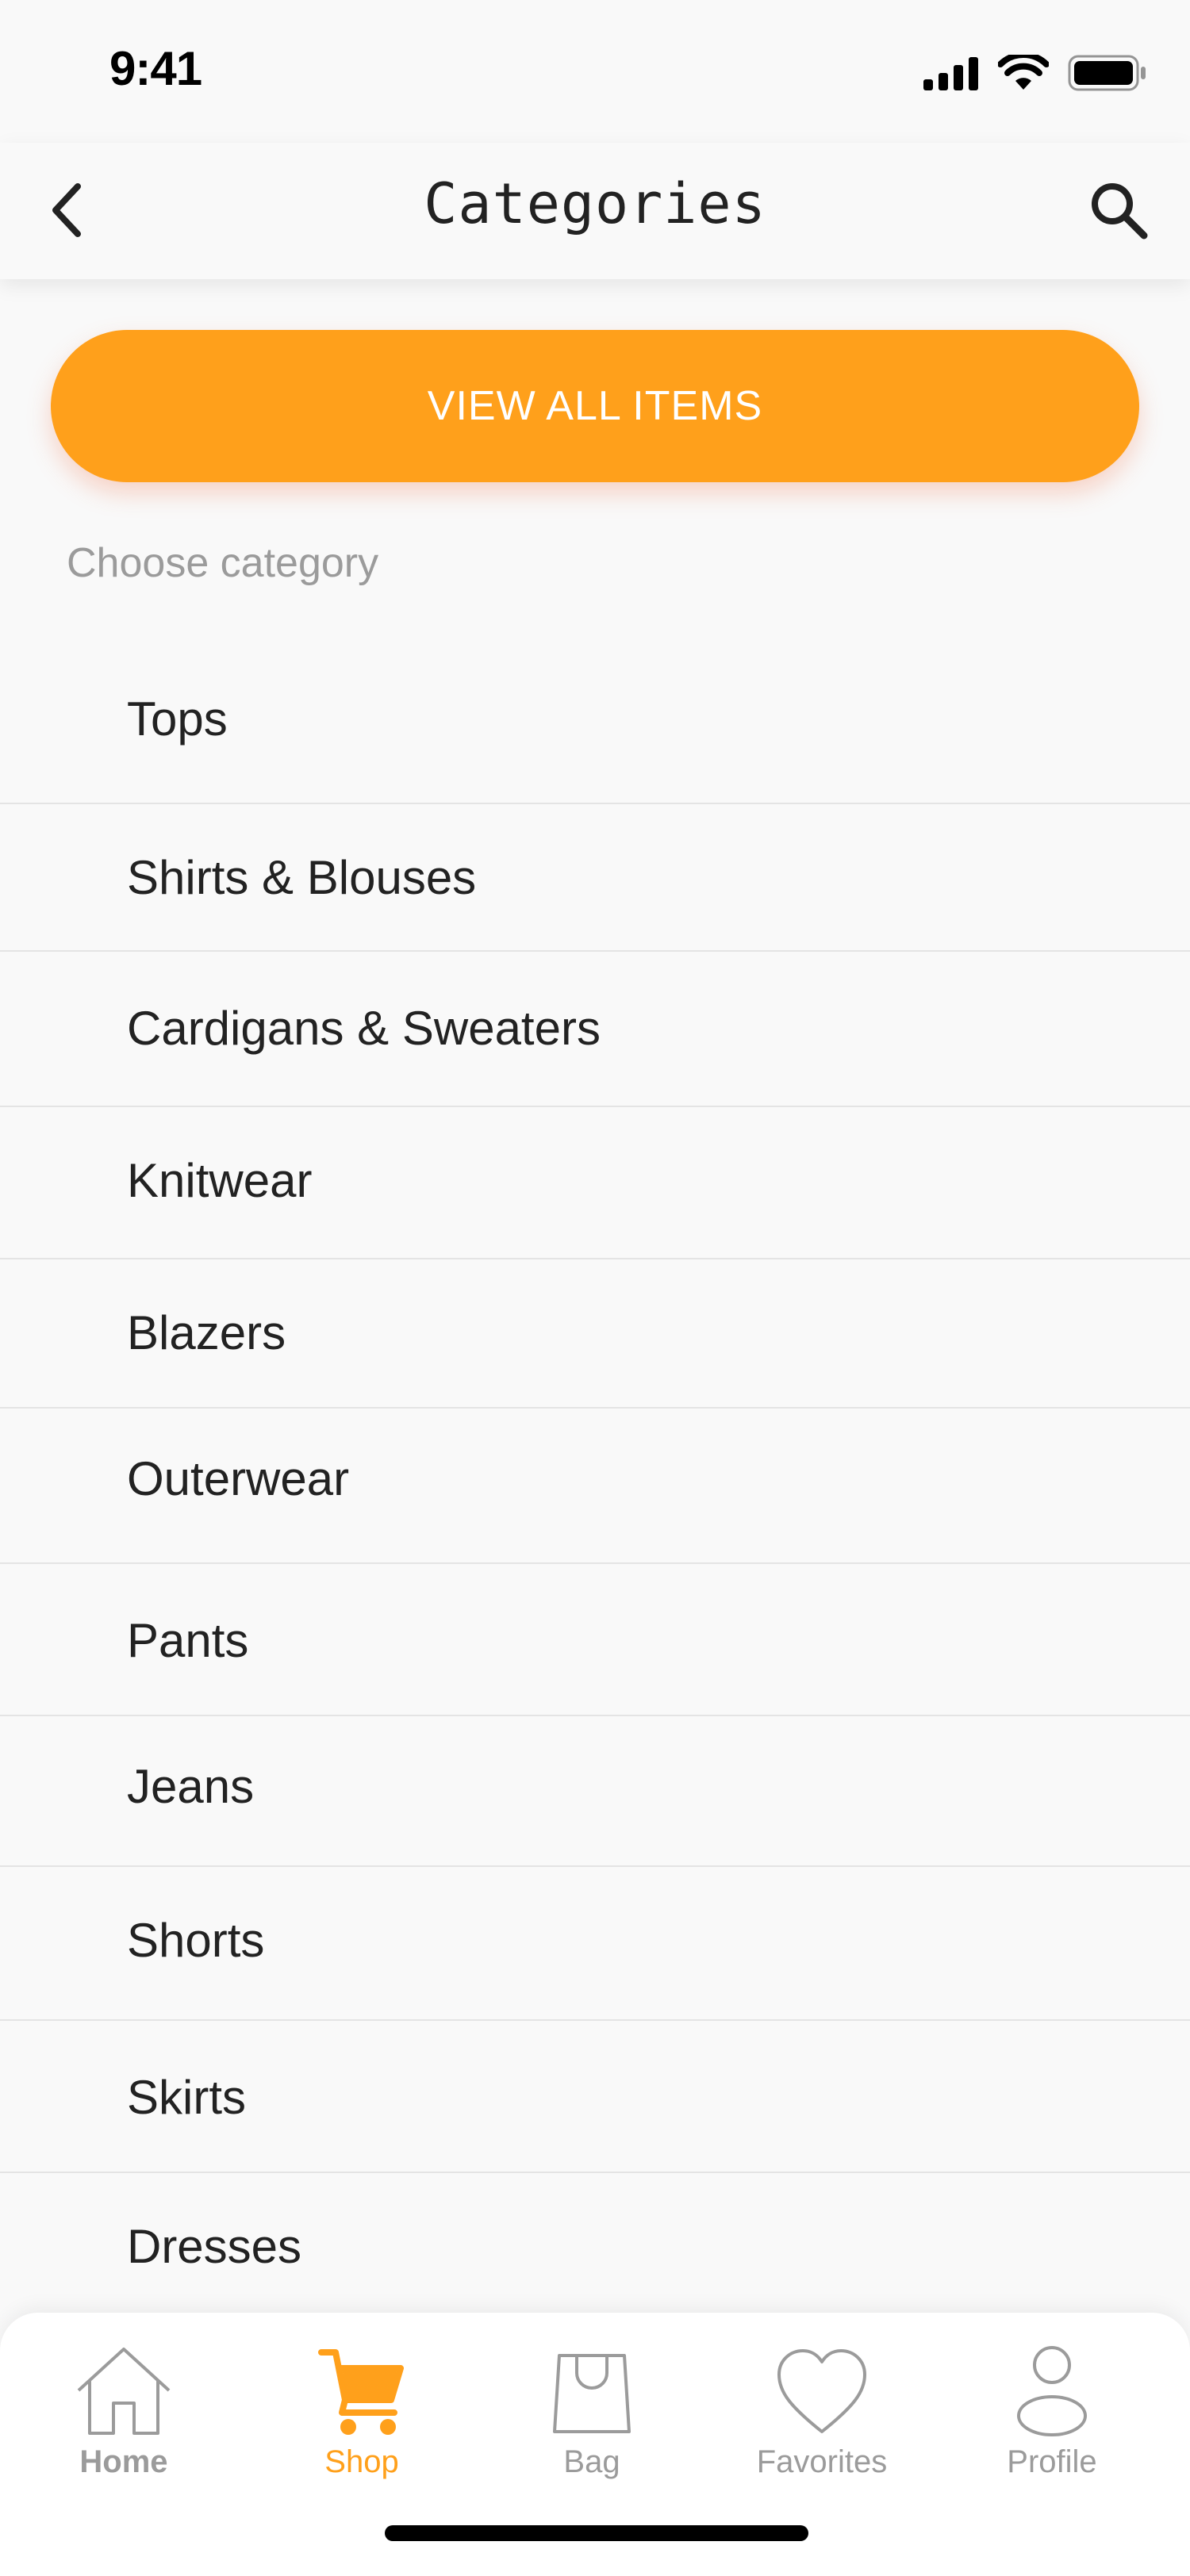 The height and width of the screenshot is (2576, 1190). I want to click on category-item-pants: Pants, so click(595, 1639).